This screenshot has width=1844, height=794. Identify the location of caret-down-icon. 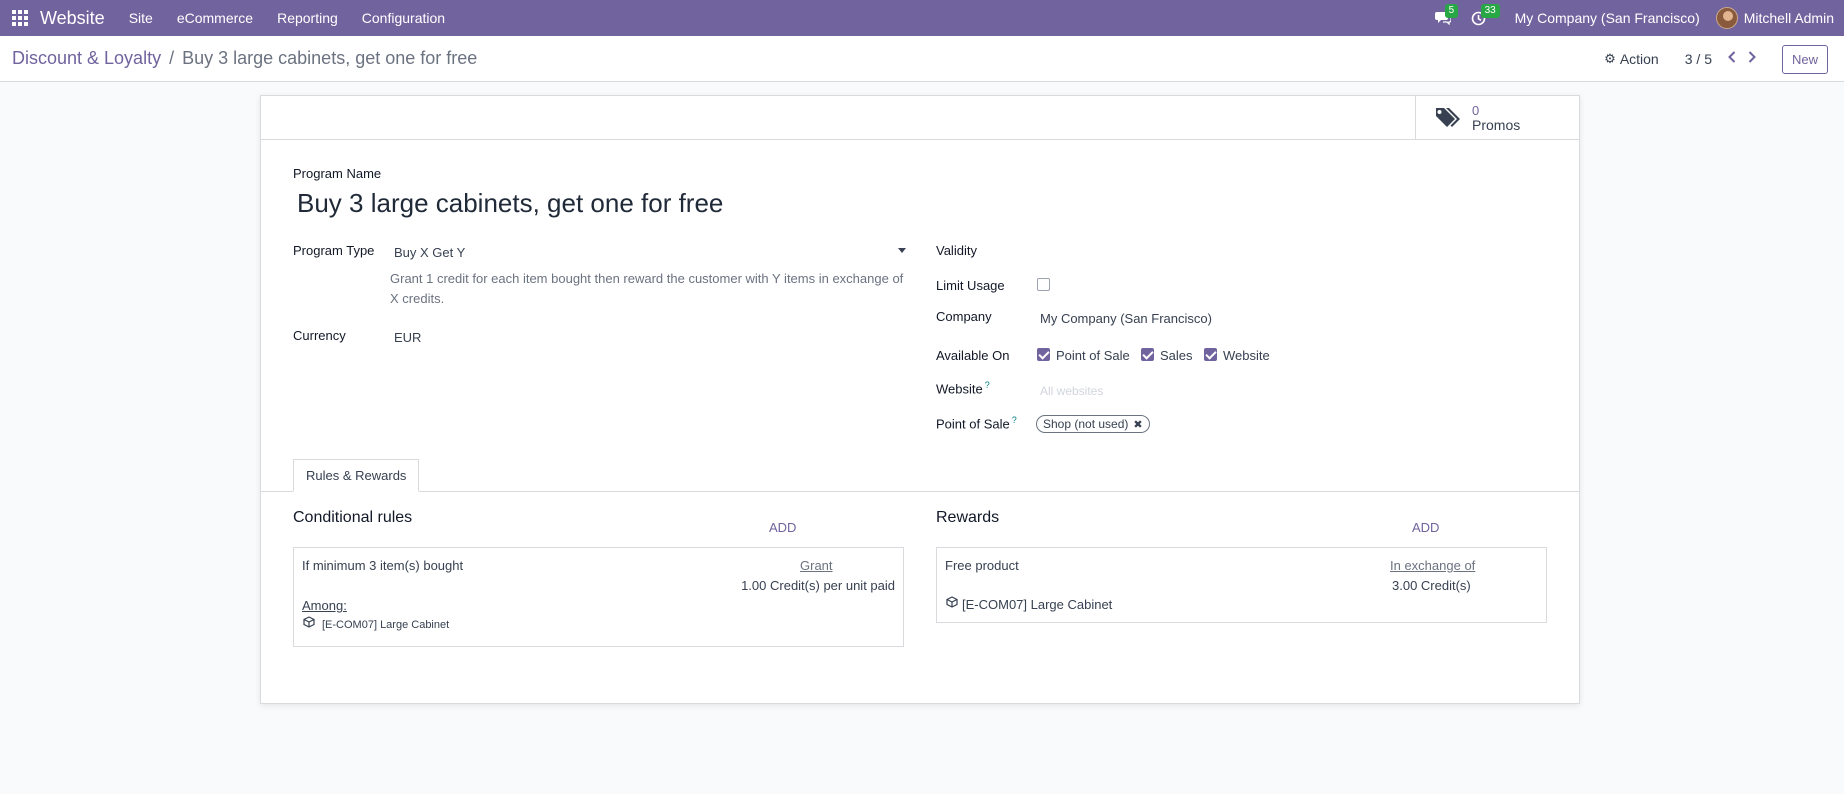
(902, 250).